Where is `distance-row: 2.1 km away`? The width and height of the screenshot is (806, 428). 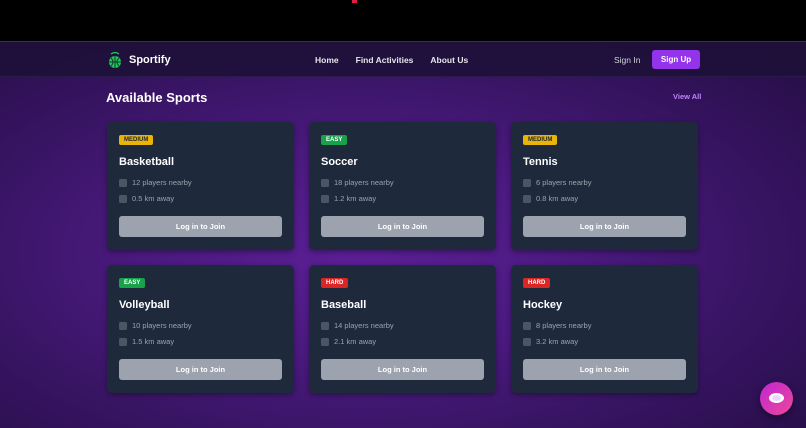
distance-row: 2.1 km away is located at coordinates (348, 341).